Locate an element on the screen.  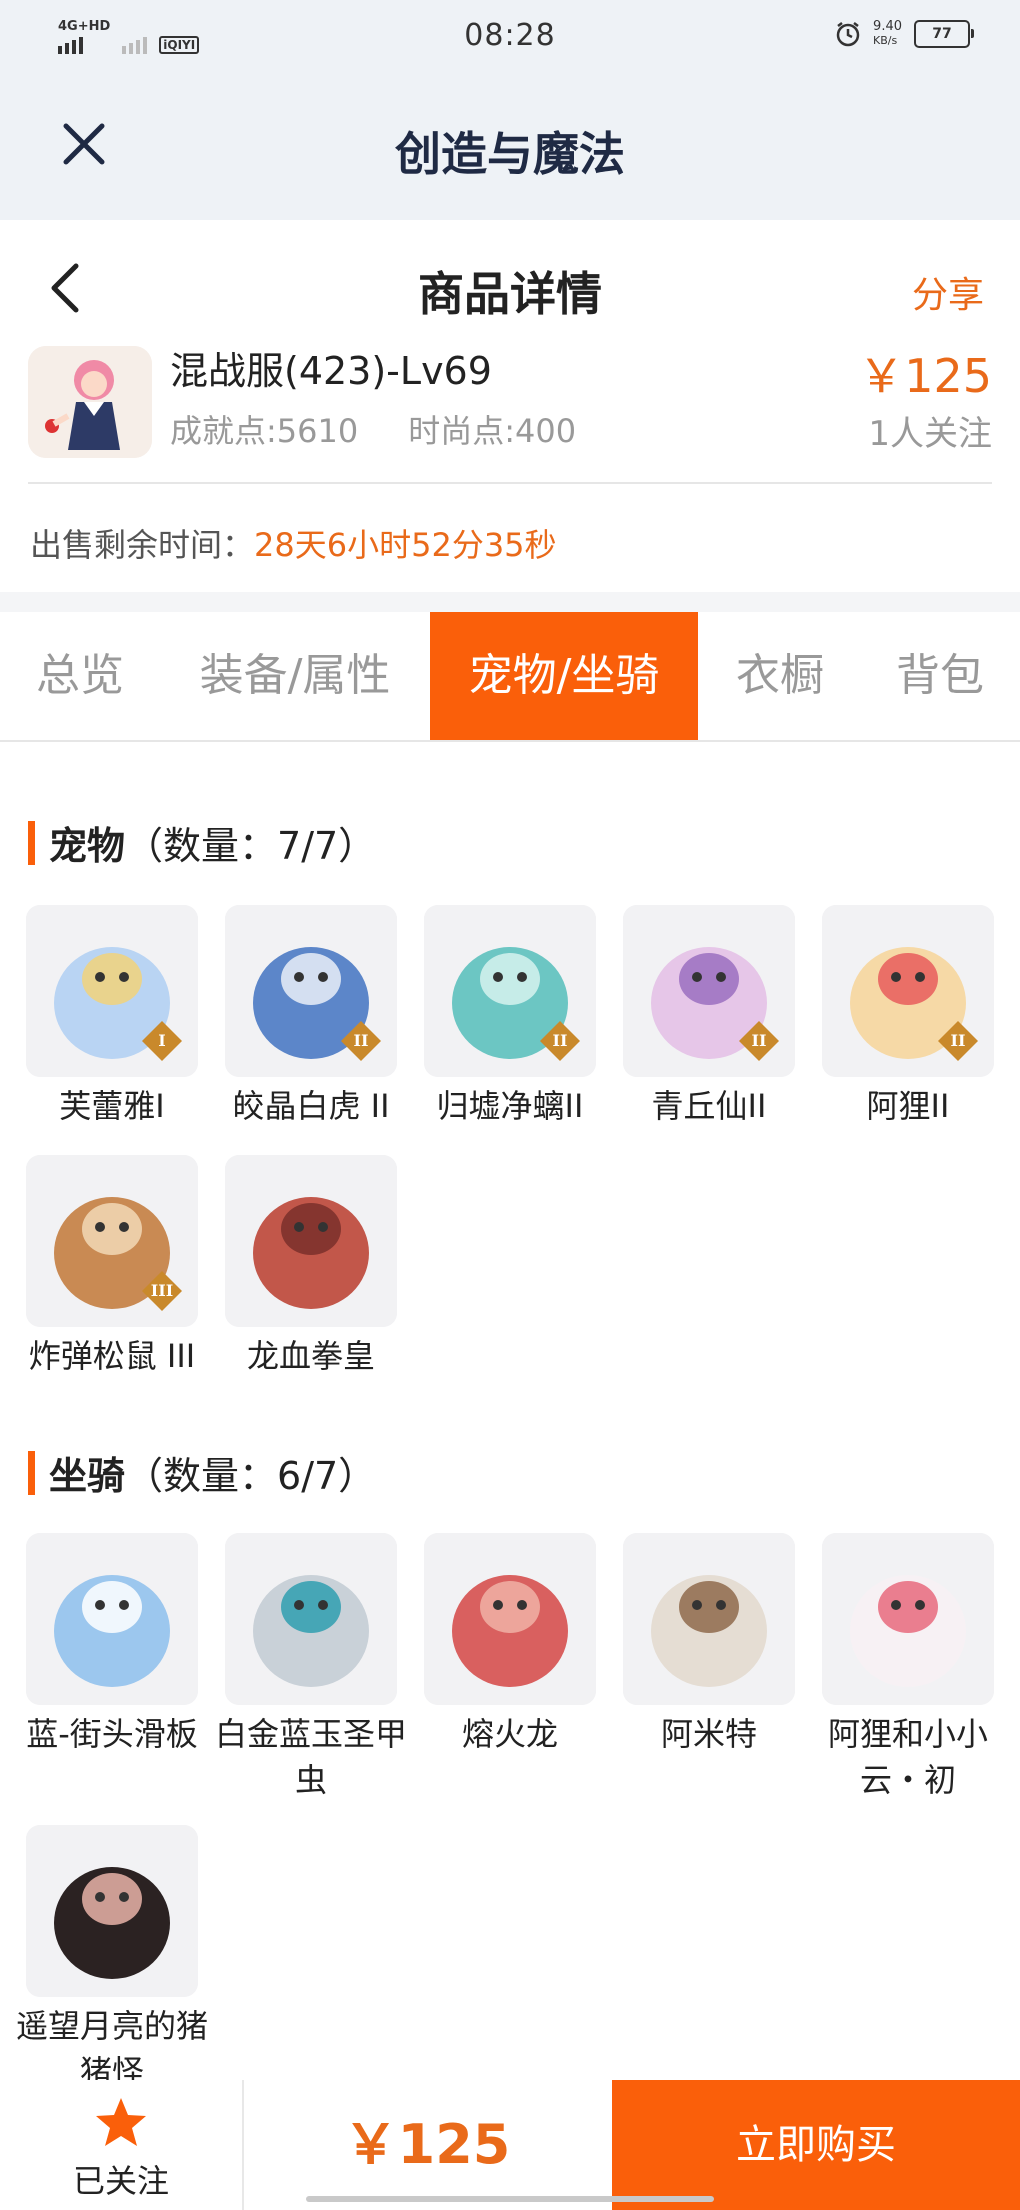
pets-section-title: 宠物 （数量：7/7） is located at coordinates (202, 842).